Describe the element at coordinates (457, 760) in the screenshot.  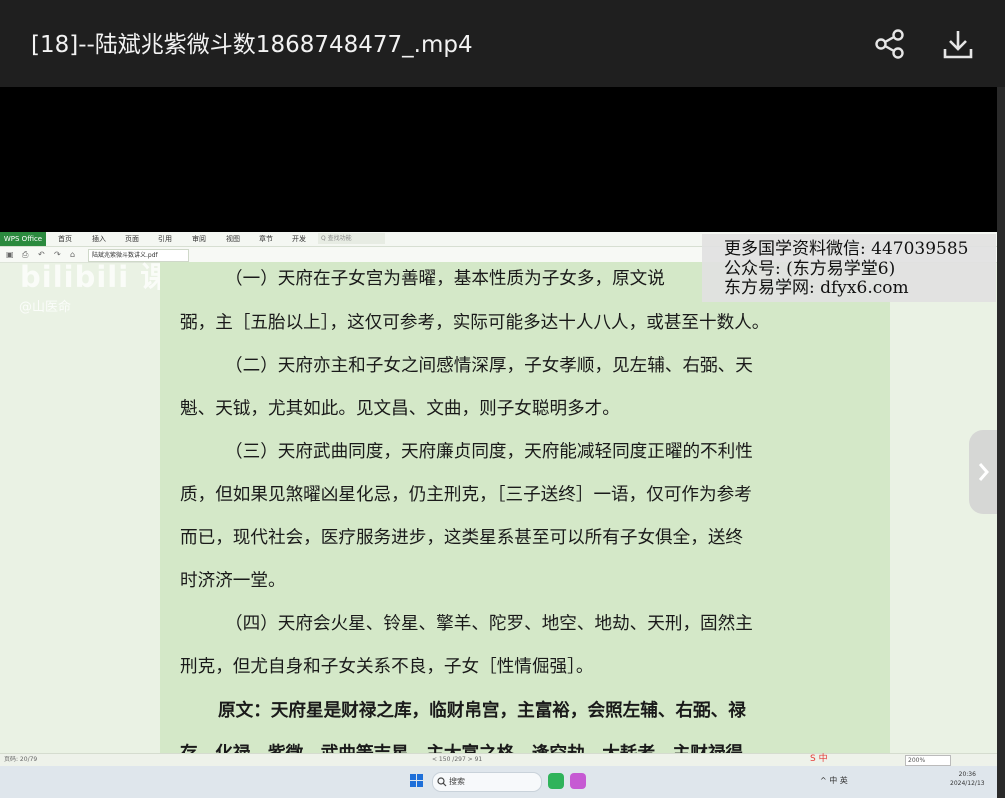
I see `page-navigator: < 150 /297 > 91` at that location.